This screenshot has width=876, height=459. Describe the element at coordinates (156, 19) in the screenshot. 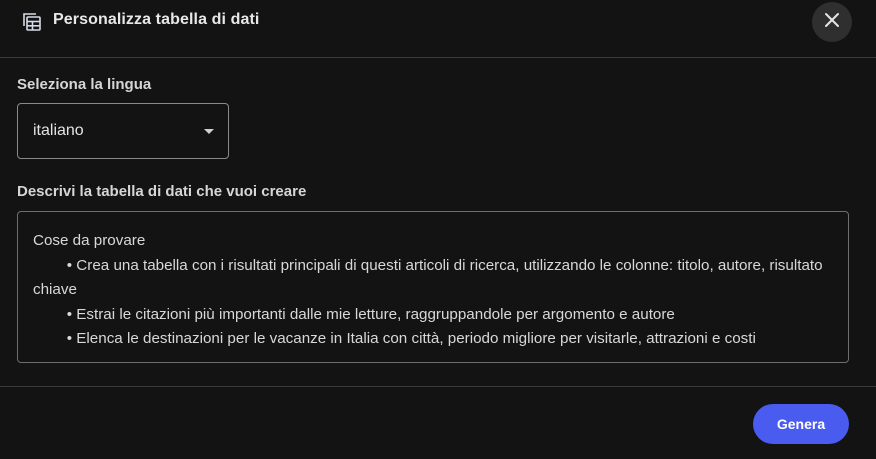

I see `dialog-title: Personalizza tabella di dati` at that location.